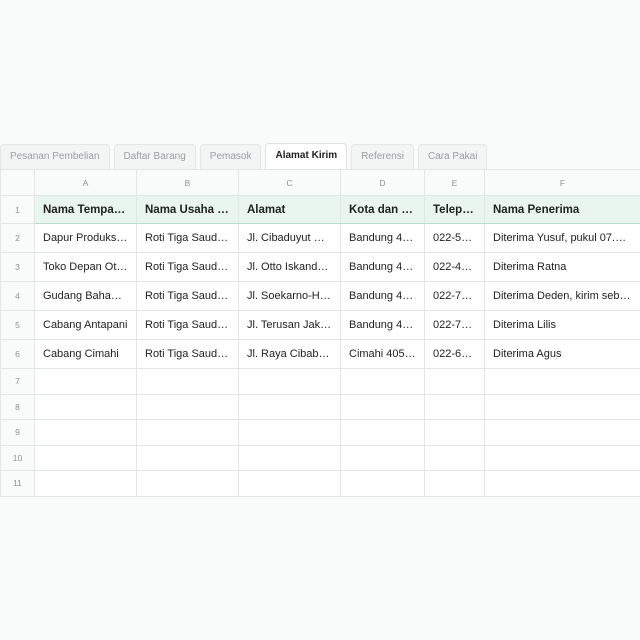  Describe the element at coordinates (187, 182) in the screenshot. I see `column-header-b: B` at that location.